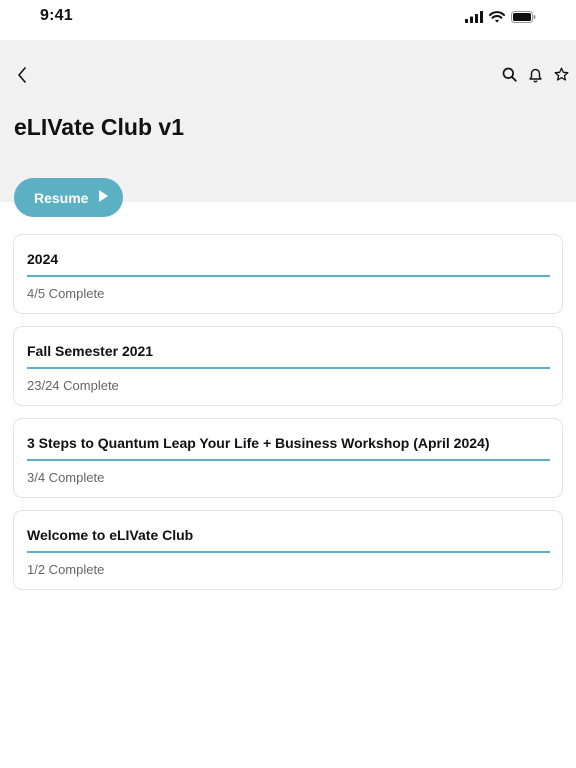 Image resolution: width=576 pixels, height=768 pixels. I want to click on status-icons, so click(500, 19).